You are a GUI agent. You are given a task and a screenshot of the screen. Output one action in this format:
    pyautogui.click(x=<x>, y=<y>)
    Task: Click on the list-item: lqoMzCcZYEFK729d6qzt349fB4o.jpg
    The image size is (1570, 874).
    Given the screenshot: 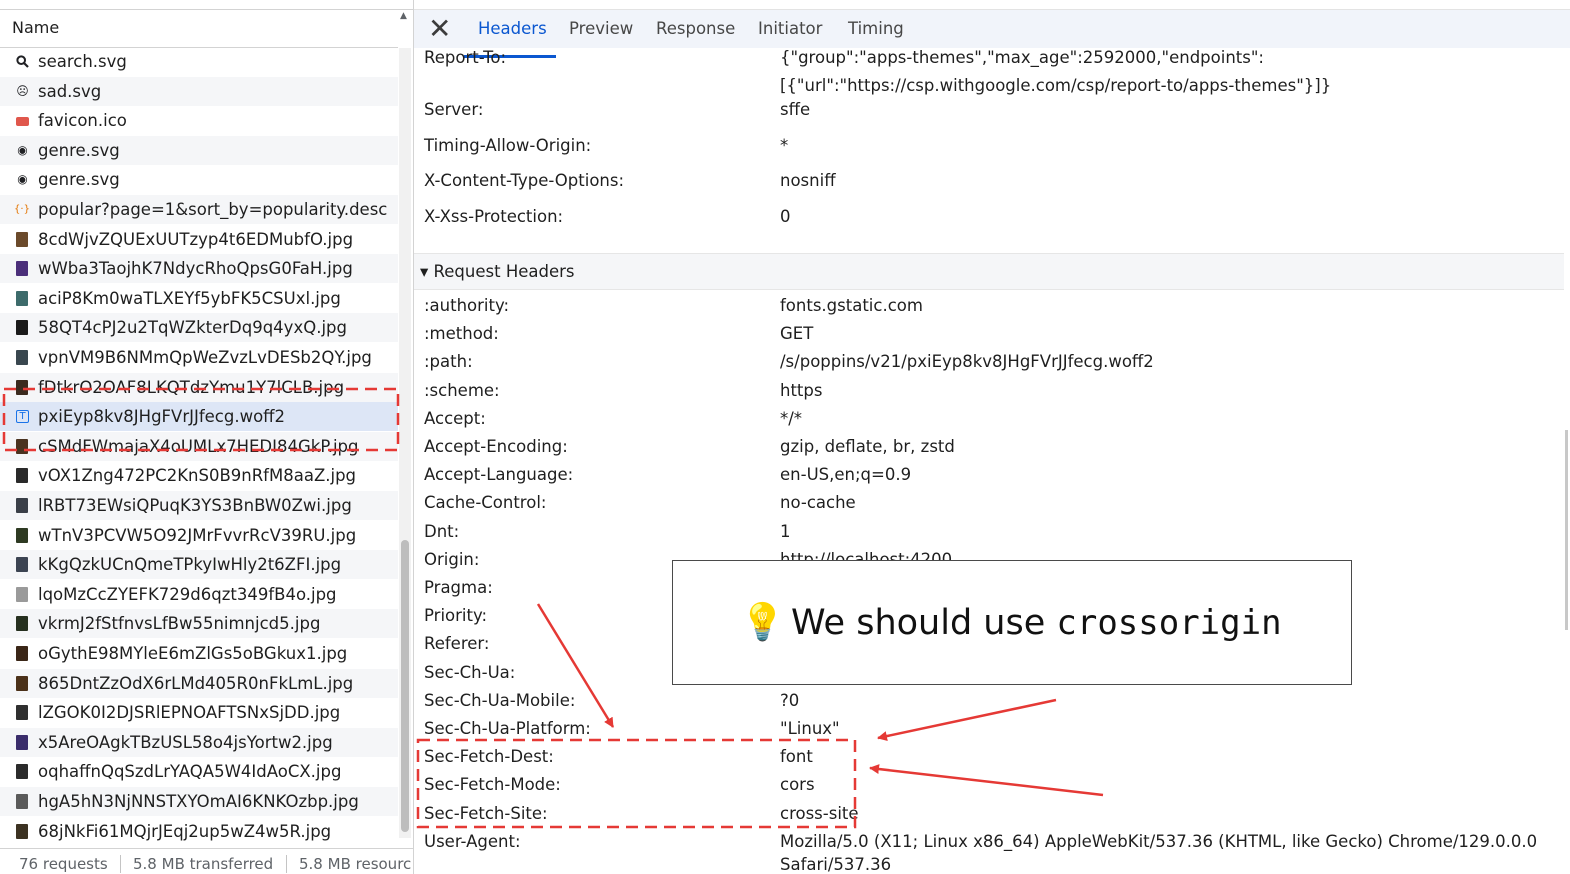 What is the action you would take?
    pyautogui.click(x=199, y=594)
    